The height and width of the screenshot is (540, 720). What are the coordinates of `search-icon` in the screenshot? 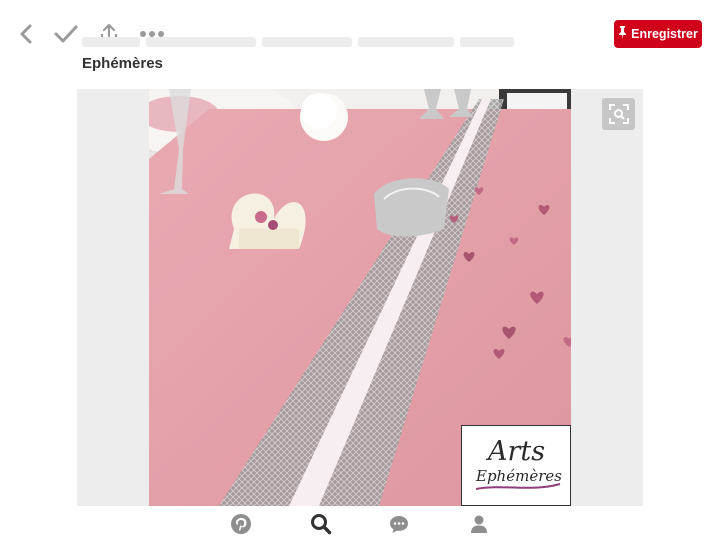 It's located at (321, 524).